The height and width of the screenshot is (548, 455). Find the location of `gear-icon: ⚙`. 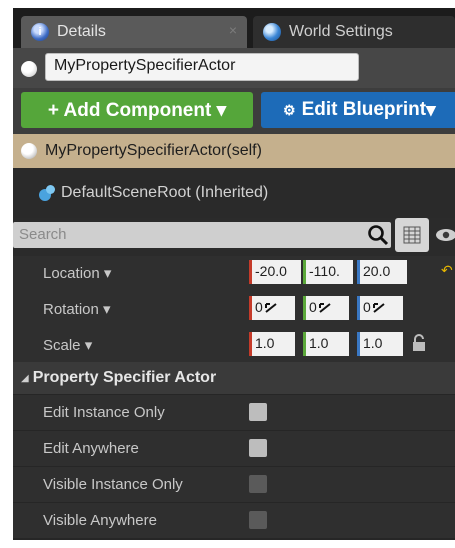

gear-icon: ⚙ is located at coordinates (289, 109).